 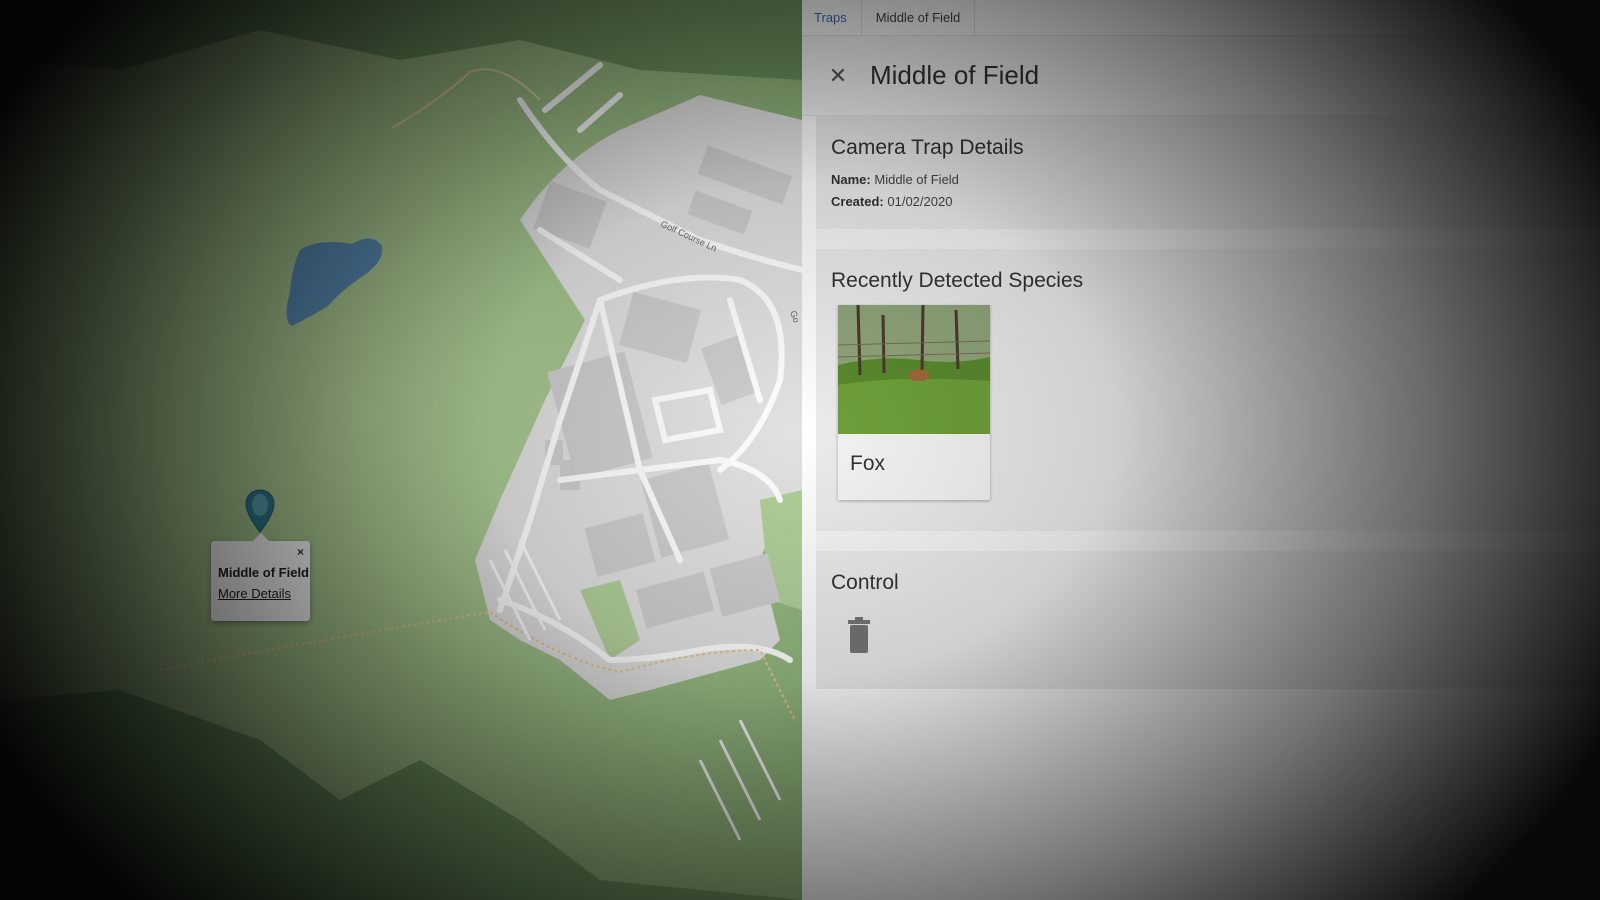 What do you see at coordinates (851, 179) in the screenshot?
I see `detail-name-label: Name:` at bounding box center [851, 179].